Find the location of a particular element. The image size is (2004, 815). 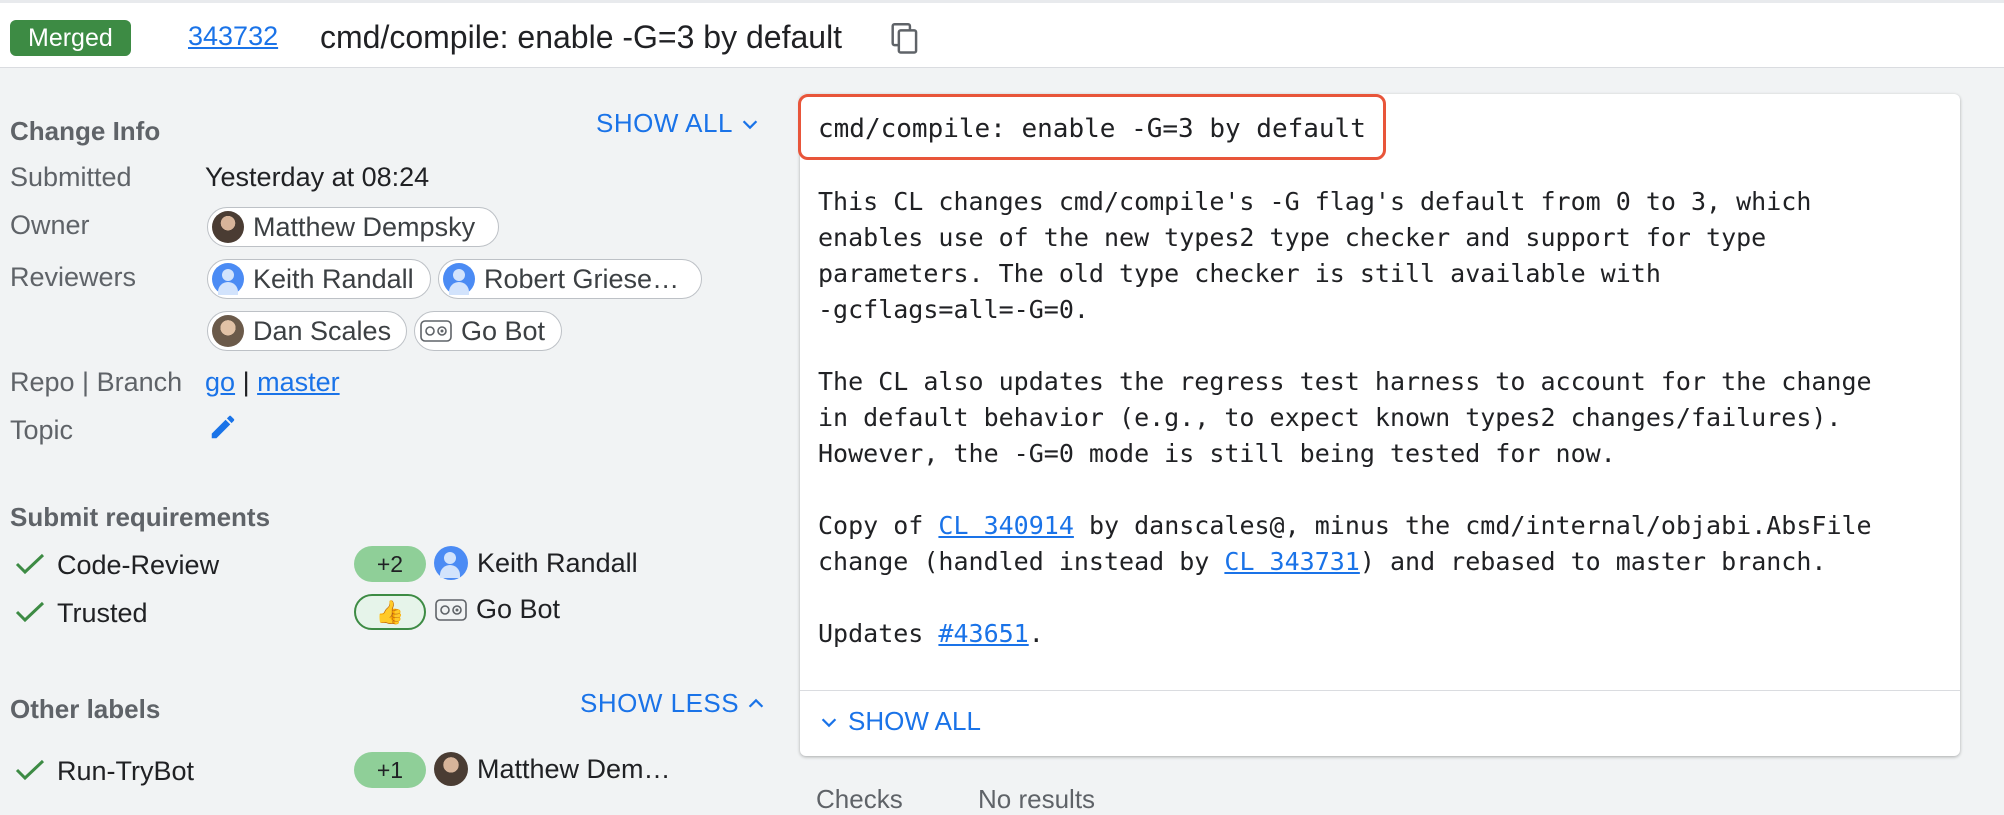

reviewer-chip: Keith Randall is located at coordinates (319, 279).